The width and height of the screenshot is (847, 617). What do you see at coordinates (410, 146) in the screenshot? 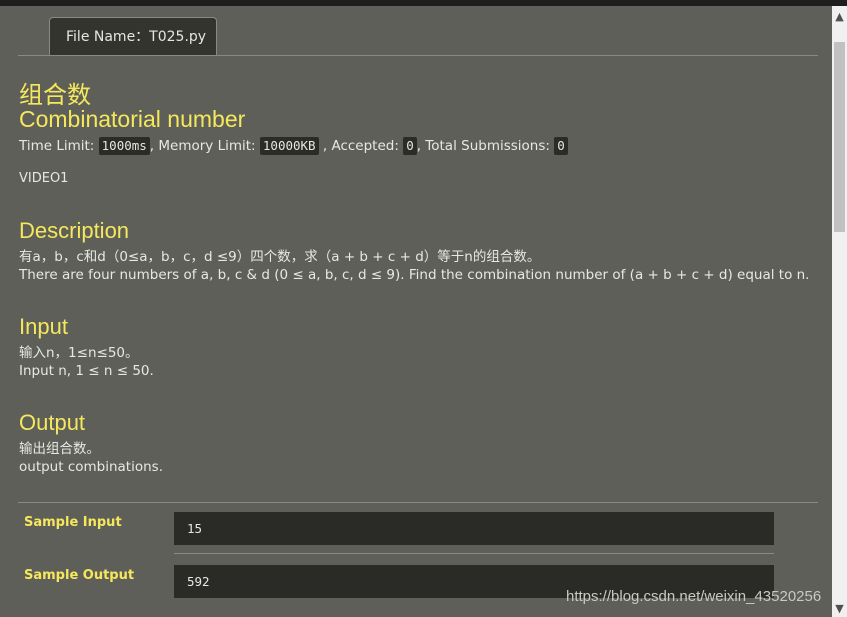
I see `accepted-value: 0` at bounding box center [410, 146].